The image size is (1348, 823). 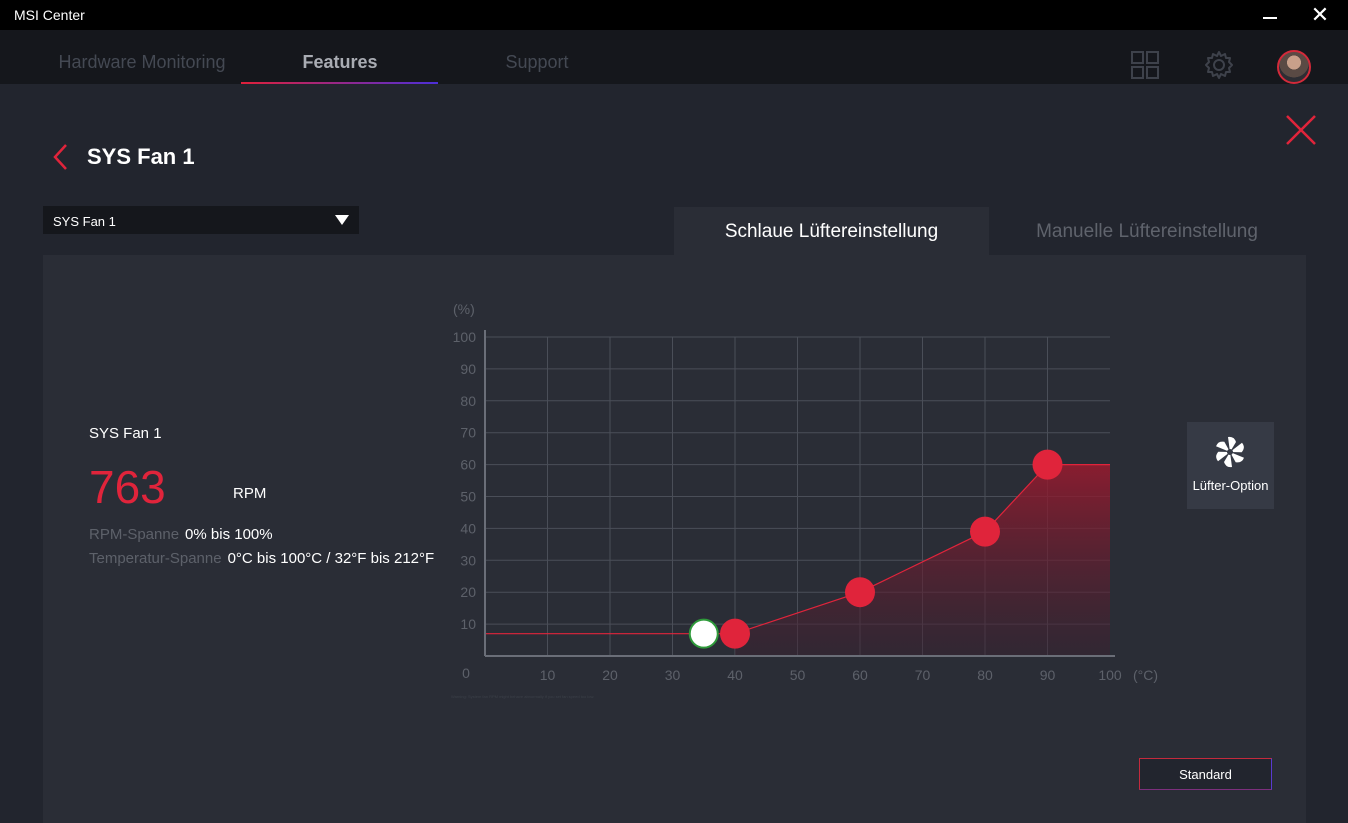 What do you see at coordinates (468, 624) in the screenshot?
I see `y-tick-label: 10` at bounding box center [468, 624].